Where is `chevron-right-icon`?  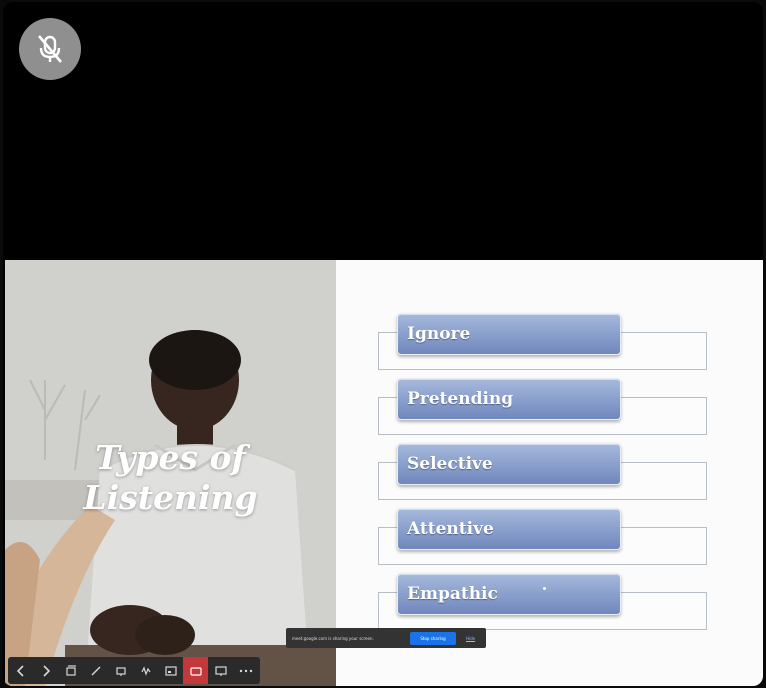 chevron-right-icon is located at coordinates (46, 670).